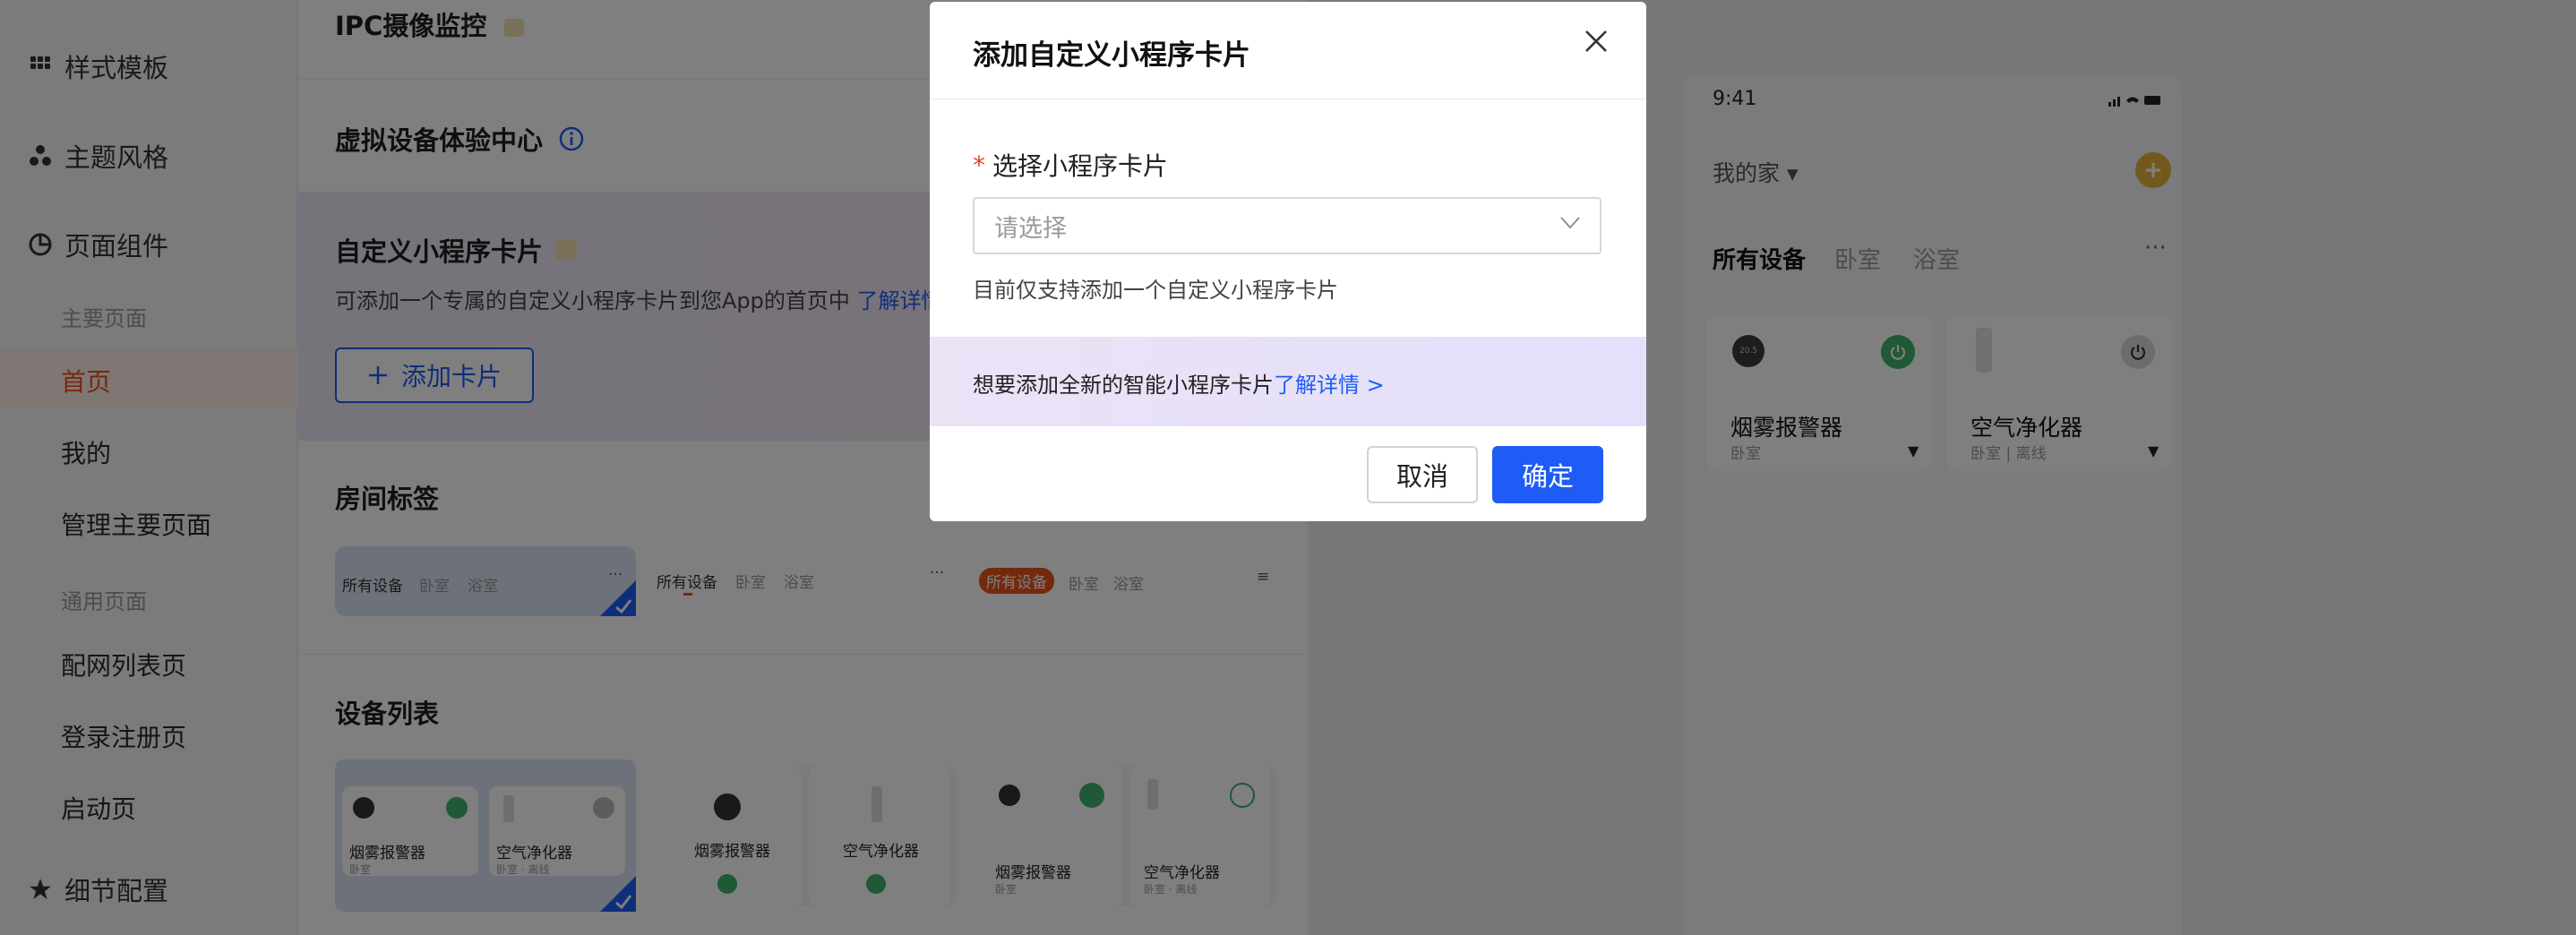  What do you see at coordinates (979, 165) in the screenshot?
I see `required-mark: *` at bounding box center [979, 165].